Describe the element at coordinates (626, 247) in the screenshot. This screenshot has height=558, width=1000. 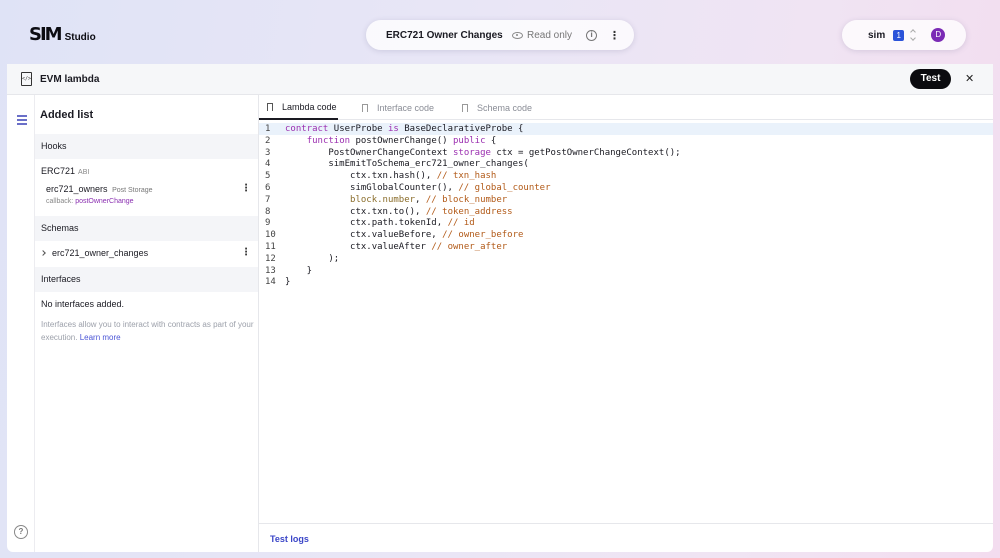
I see `code-line: 11 ctx.valueAfter // owner_after` at that location.